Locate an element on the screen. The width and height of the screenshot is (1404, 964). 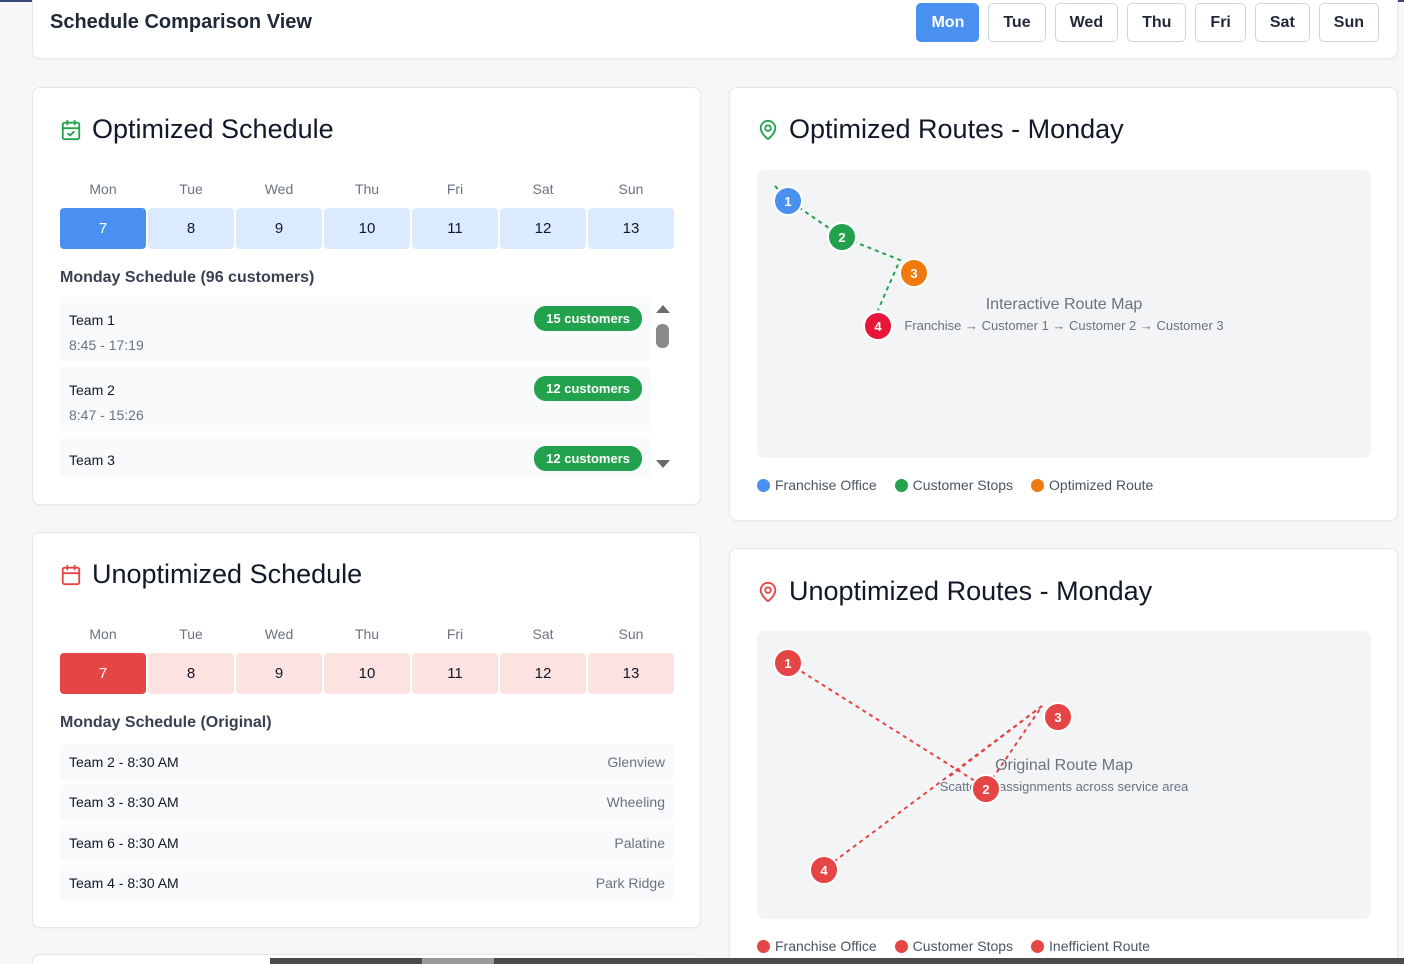
horizontal-scrollbar is located at coordinates (837, 961).